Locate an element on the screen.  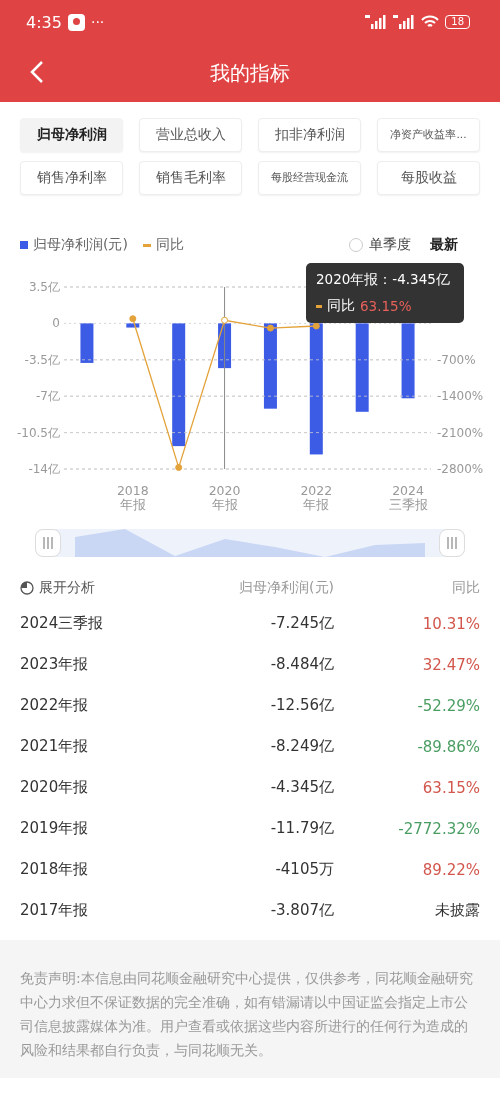
indicator-tab: 每股收益 is located at coordinates (428, 178).